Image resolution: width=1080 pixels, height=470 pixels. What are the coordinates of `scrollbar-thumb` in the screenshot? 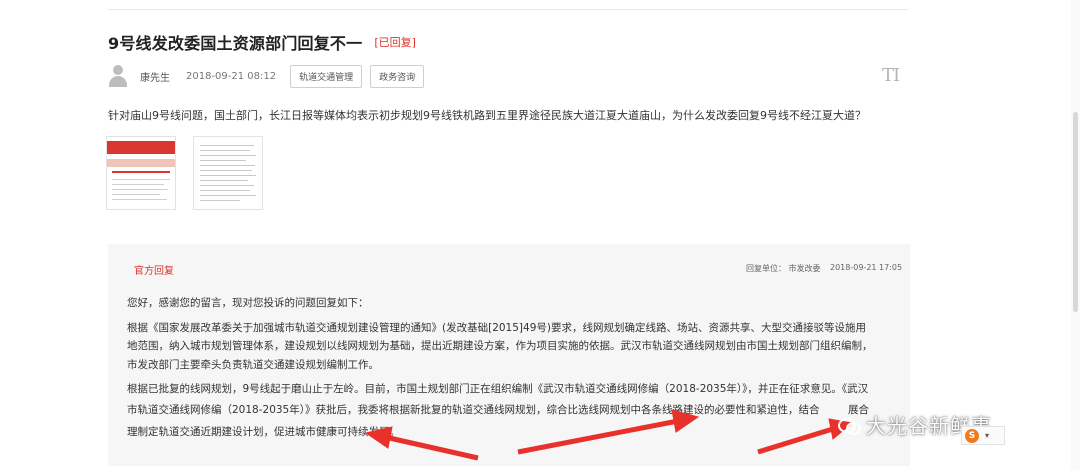 It's located at (1075, 212).